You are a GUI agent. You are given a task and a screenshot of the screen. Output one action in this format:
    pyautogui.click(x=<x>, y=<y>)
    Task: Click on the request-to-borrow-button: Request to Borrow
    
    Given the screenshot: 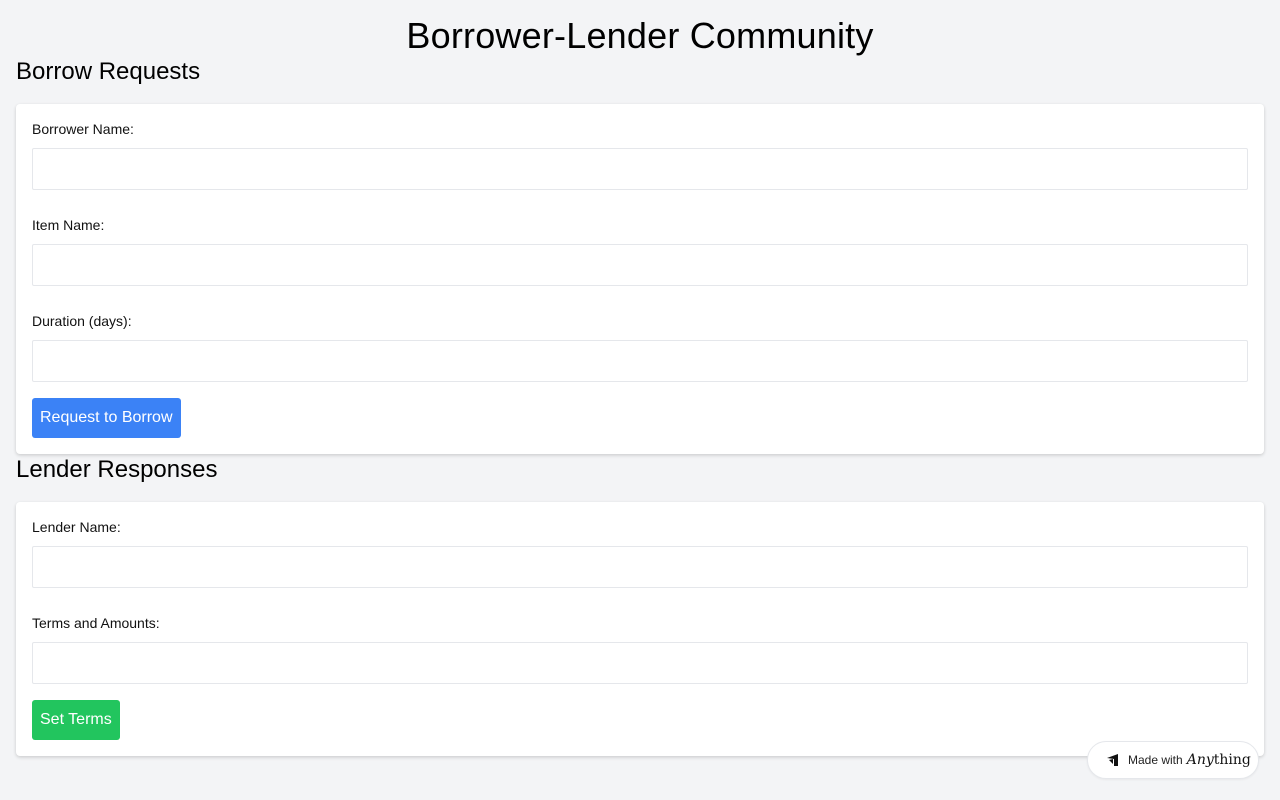 What is the action you would take?
    pyautogui.click(x=106, y=418)
    